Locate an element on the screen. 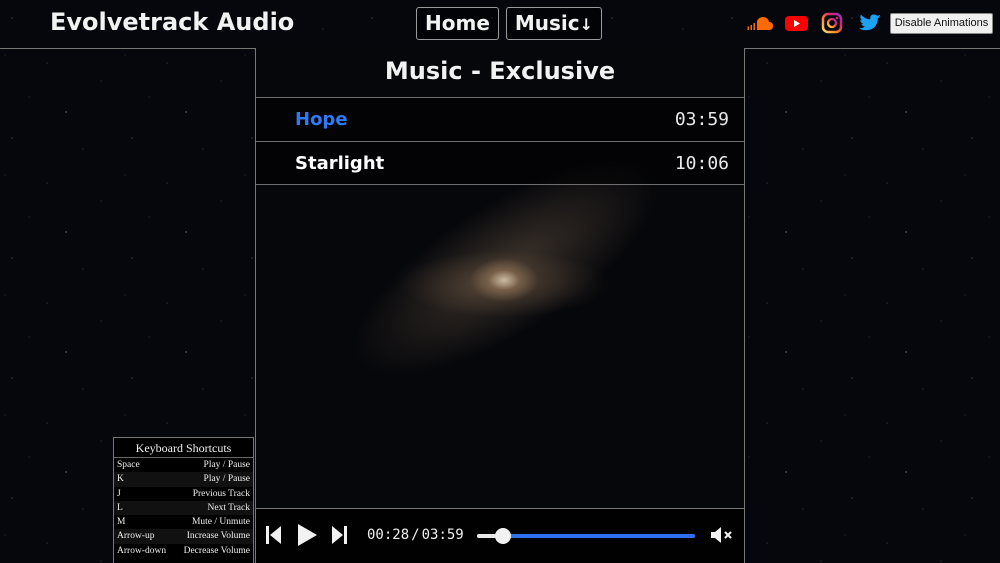 Image resolution: width=1000 pixels, height=563 pixels. mute-icon is located at coordinates (722, 537).